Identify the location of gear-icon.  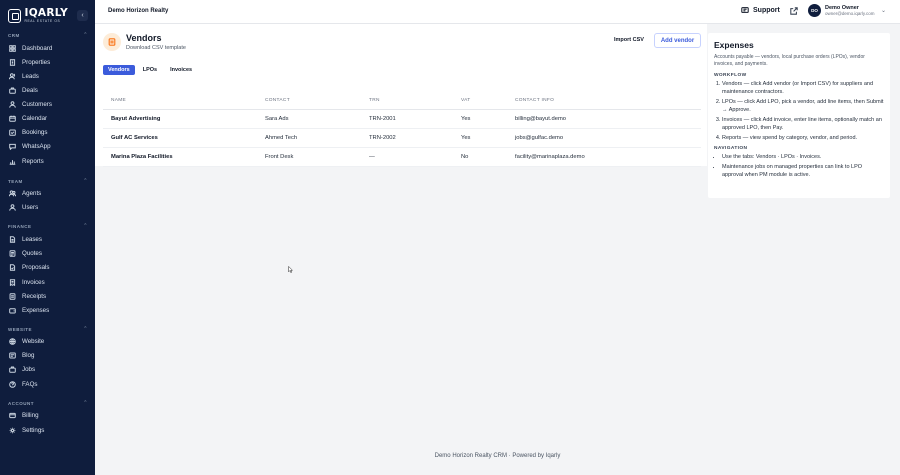
(12, 430).